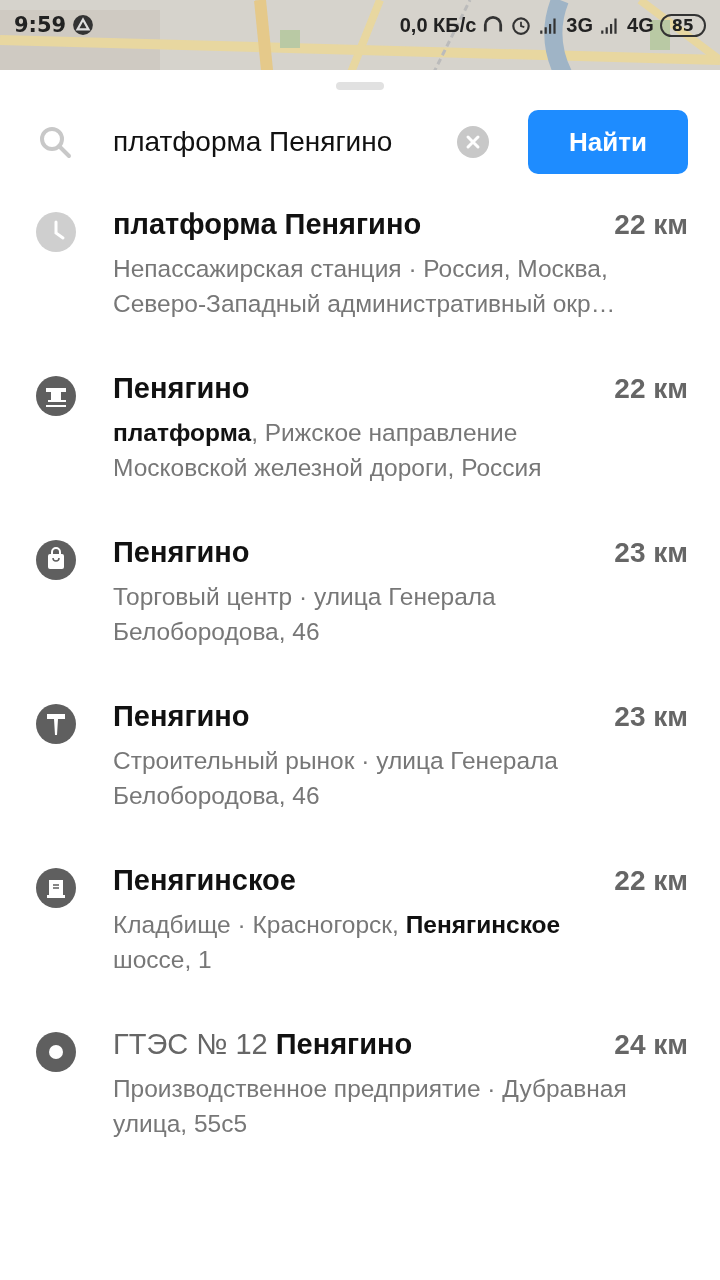  What do you see at coordinates (56, 1052) in the screenshot?
I see `dot-icon` at bounding box center [56, 1052].